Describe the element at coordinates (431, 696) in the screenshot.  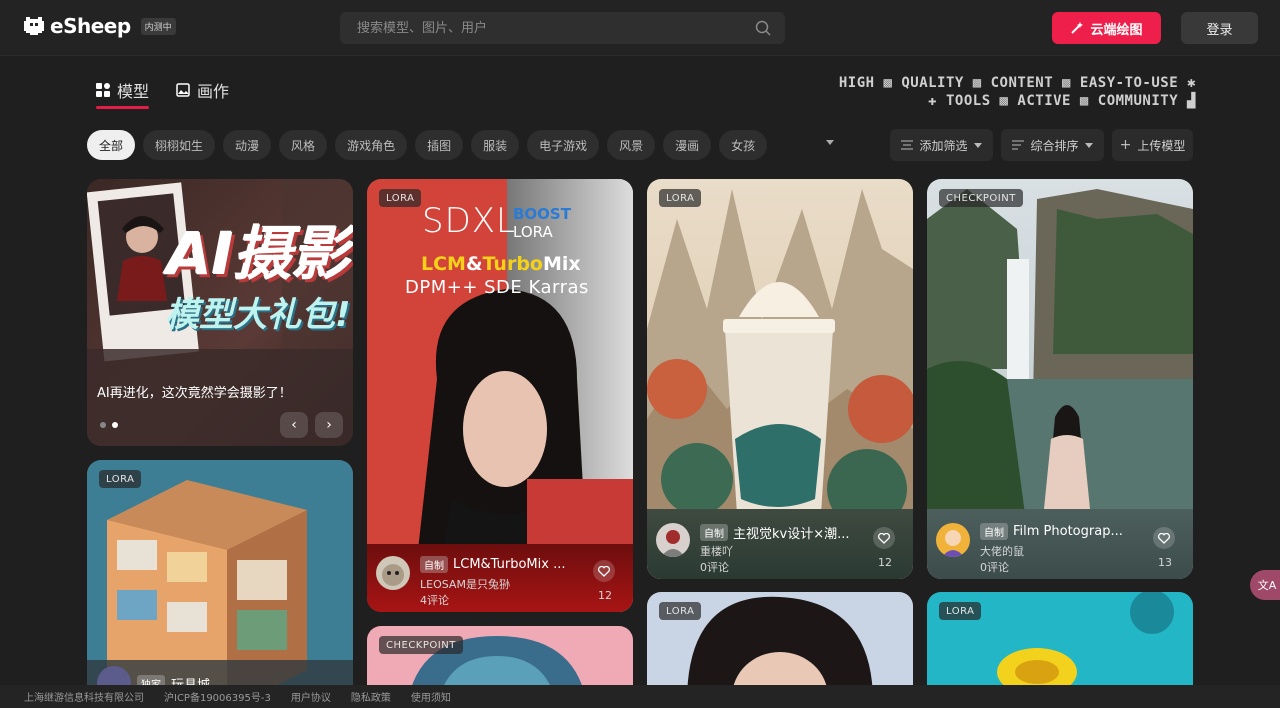
I see `terms-of-use-link: 使用须知` at that location.